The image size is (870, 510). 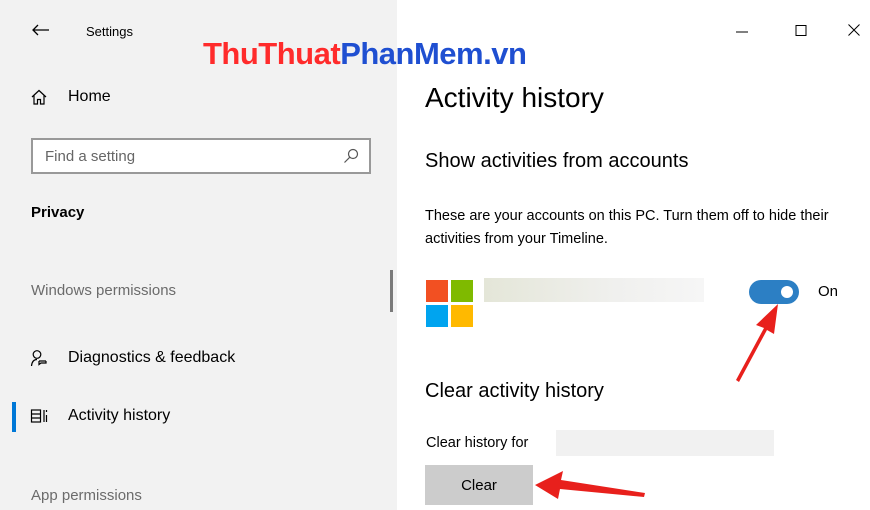 I want to click on watermark-text: ThuThuatPhanMem.vn, so click(x=365, y=54).